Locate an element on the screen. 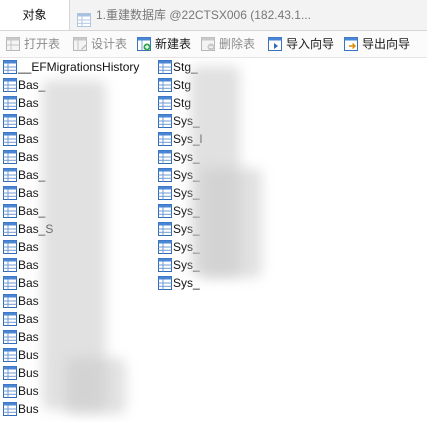 The height and width of the screenshot is (422, 427). export-wizard-label: 导出向导 is located at coordinates (386, 44).